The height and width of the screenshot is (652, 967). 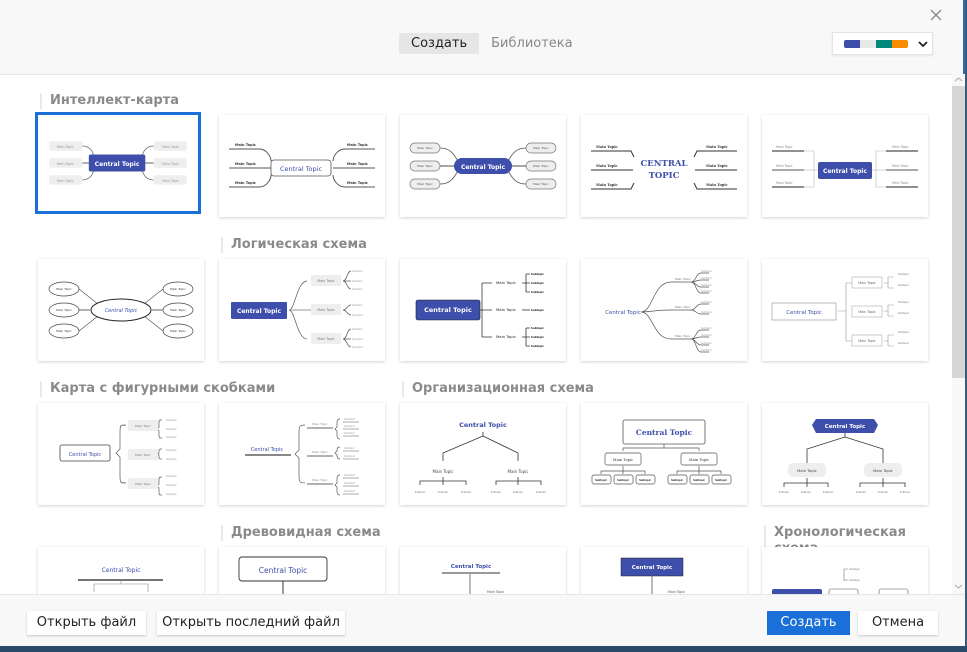 I want to click on open-file-button: Открыть файл, so click(x=86, y=623).